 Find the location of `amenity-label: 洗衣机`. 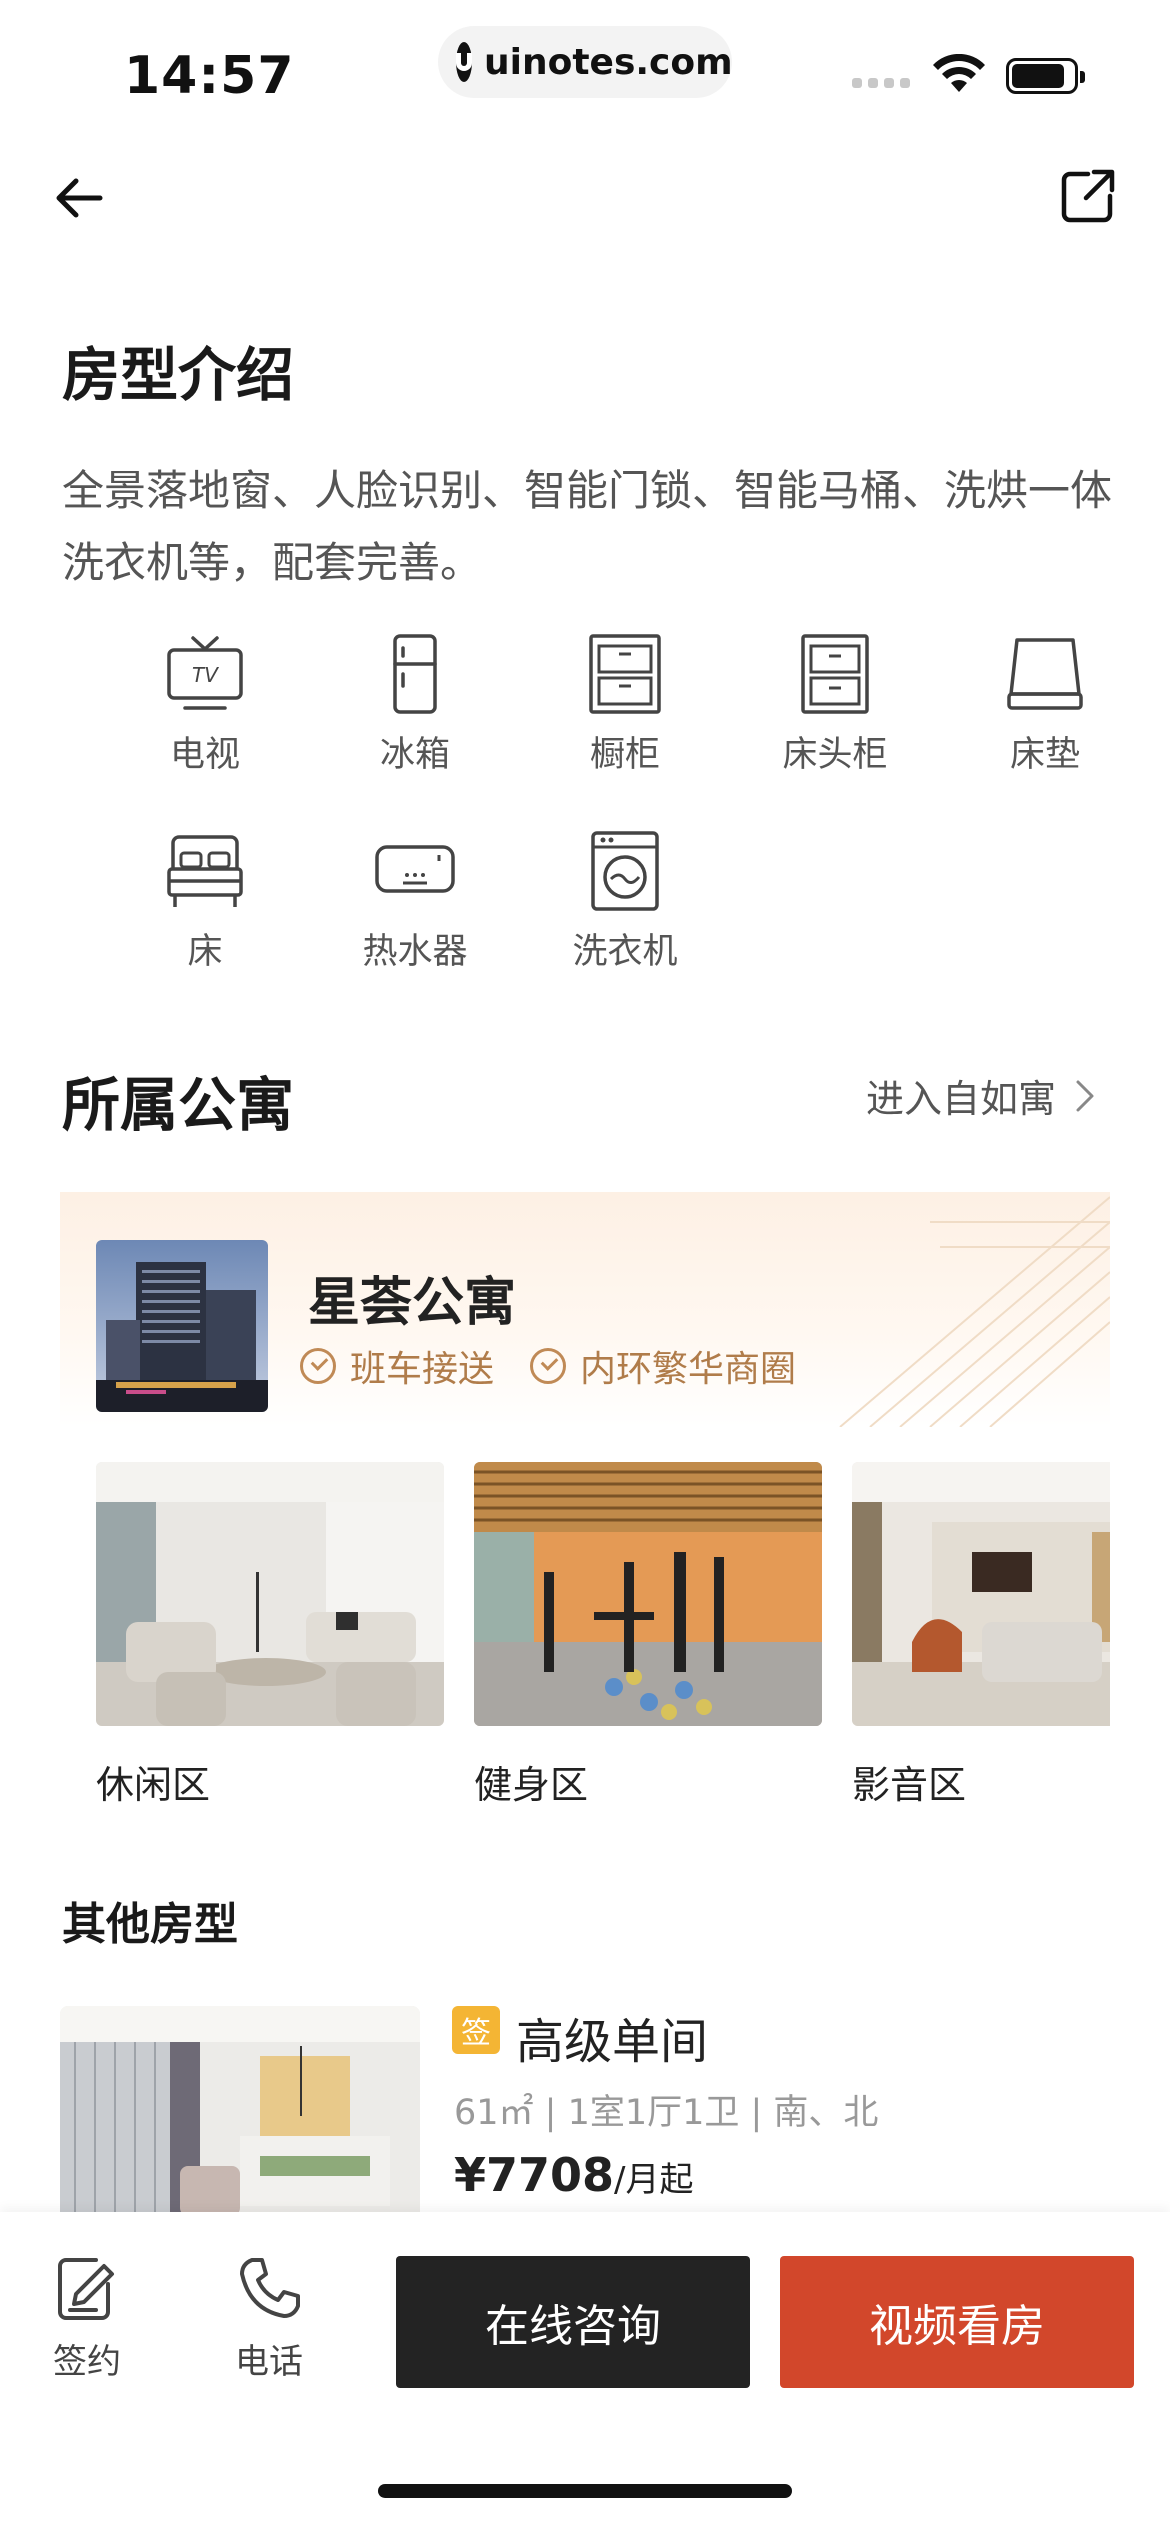

amenity-label: 洗衣机 is located at coordinates (625, 952).